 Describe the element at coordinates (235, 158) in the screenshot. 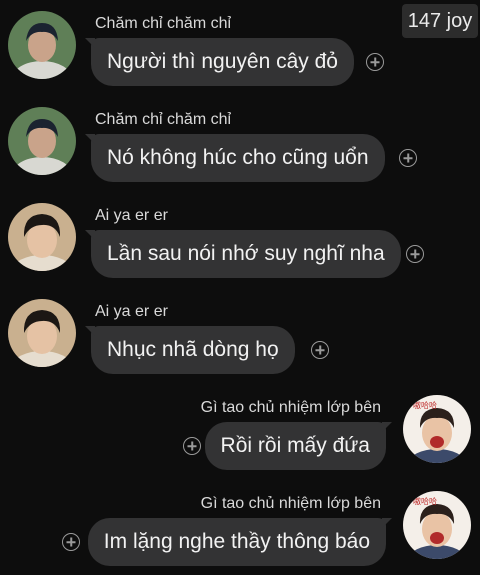

I see `message-bubble: Nó không húc cho cũng uổn` at that location.